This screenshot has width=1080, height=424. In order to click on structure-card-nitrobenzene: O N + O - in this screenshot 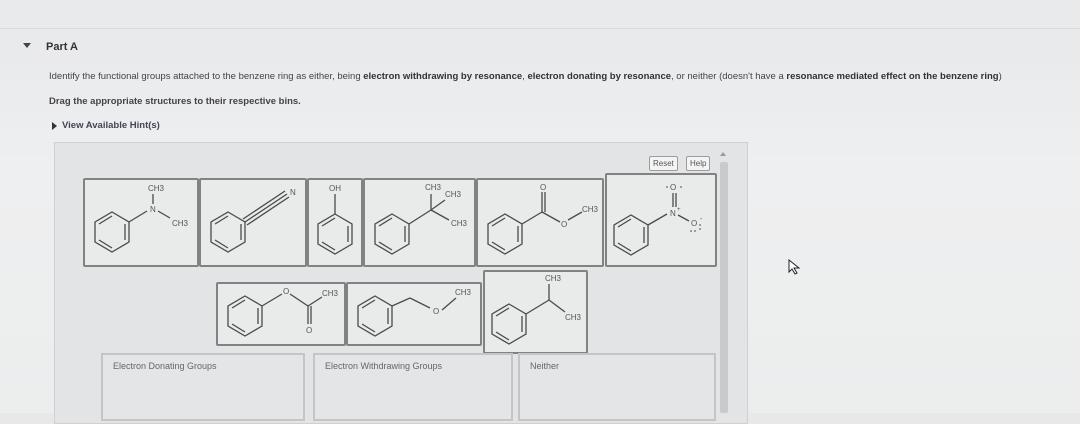, I will do `click(661, 220)`.